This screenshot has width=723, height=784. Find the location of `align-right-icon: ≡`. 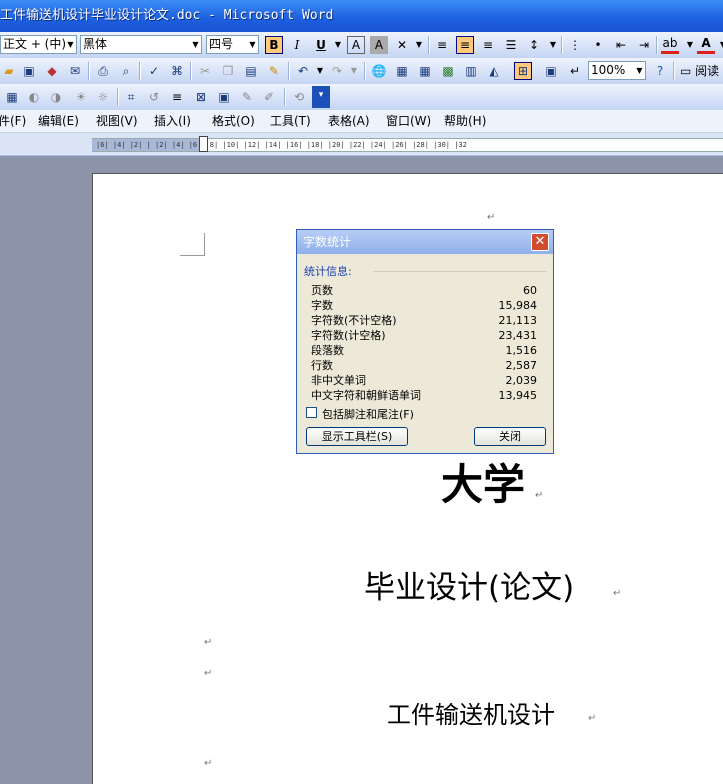

align-right-icon: ≡ is located at coordinates (488, 45).